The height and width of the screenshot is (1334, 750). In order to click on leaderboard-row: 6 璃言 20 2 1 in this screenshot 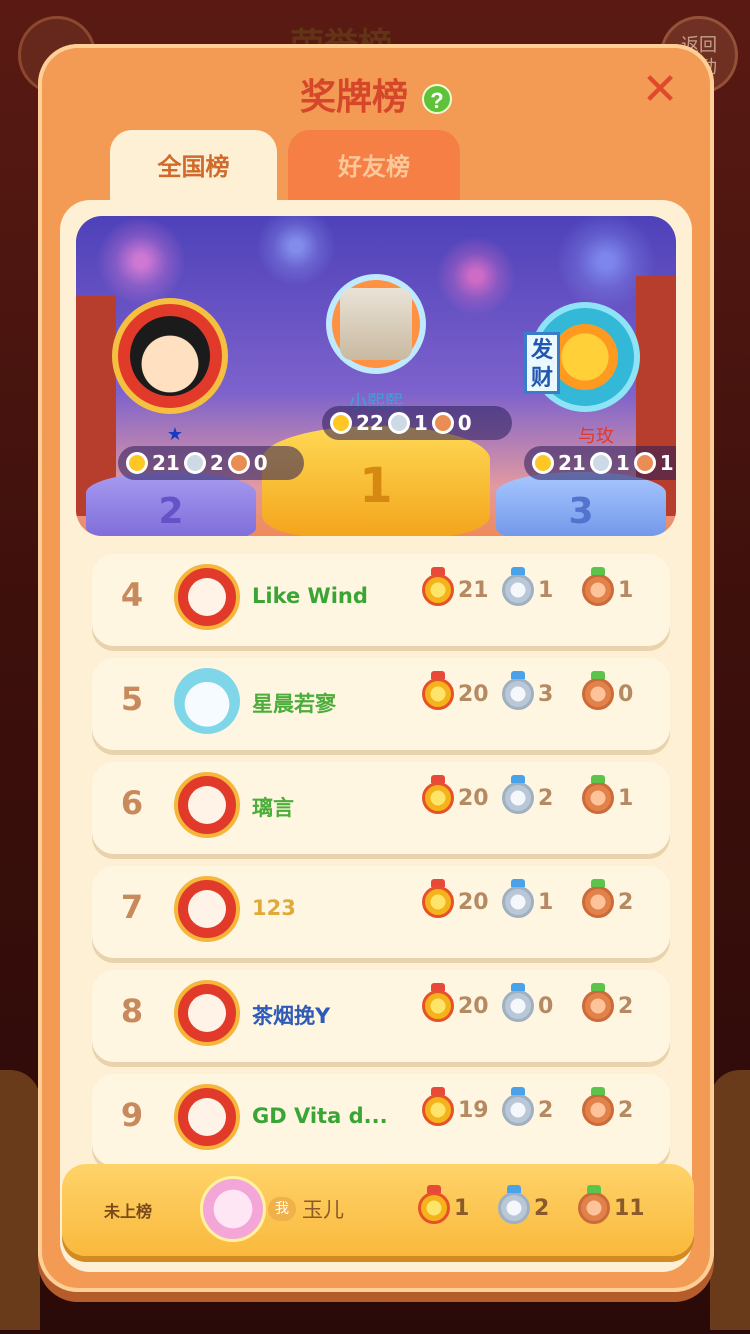, I will do `click(381, 808)`.